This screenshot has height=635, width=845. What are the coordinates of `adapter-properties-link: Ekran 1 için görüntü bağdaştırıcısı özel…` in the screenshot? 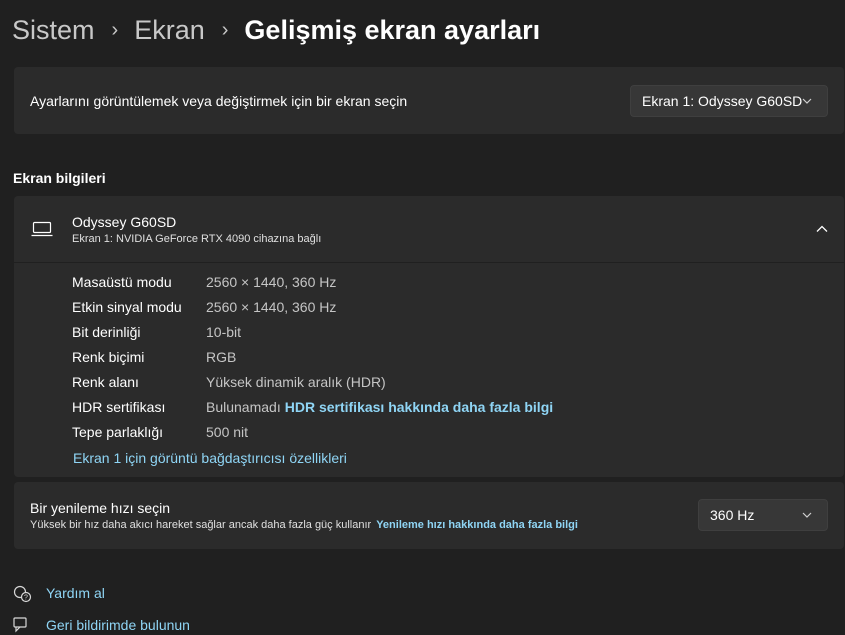 It's located at (210, 458).